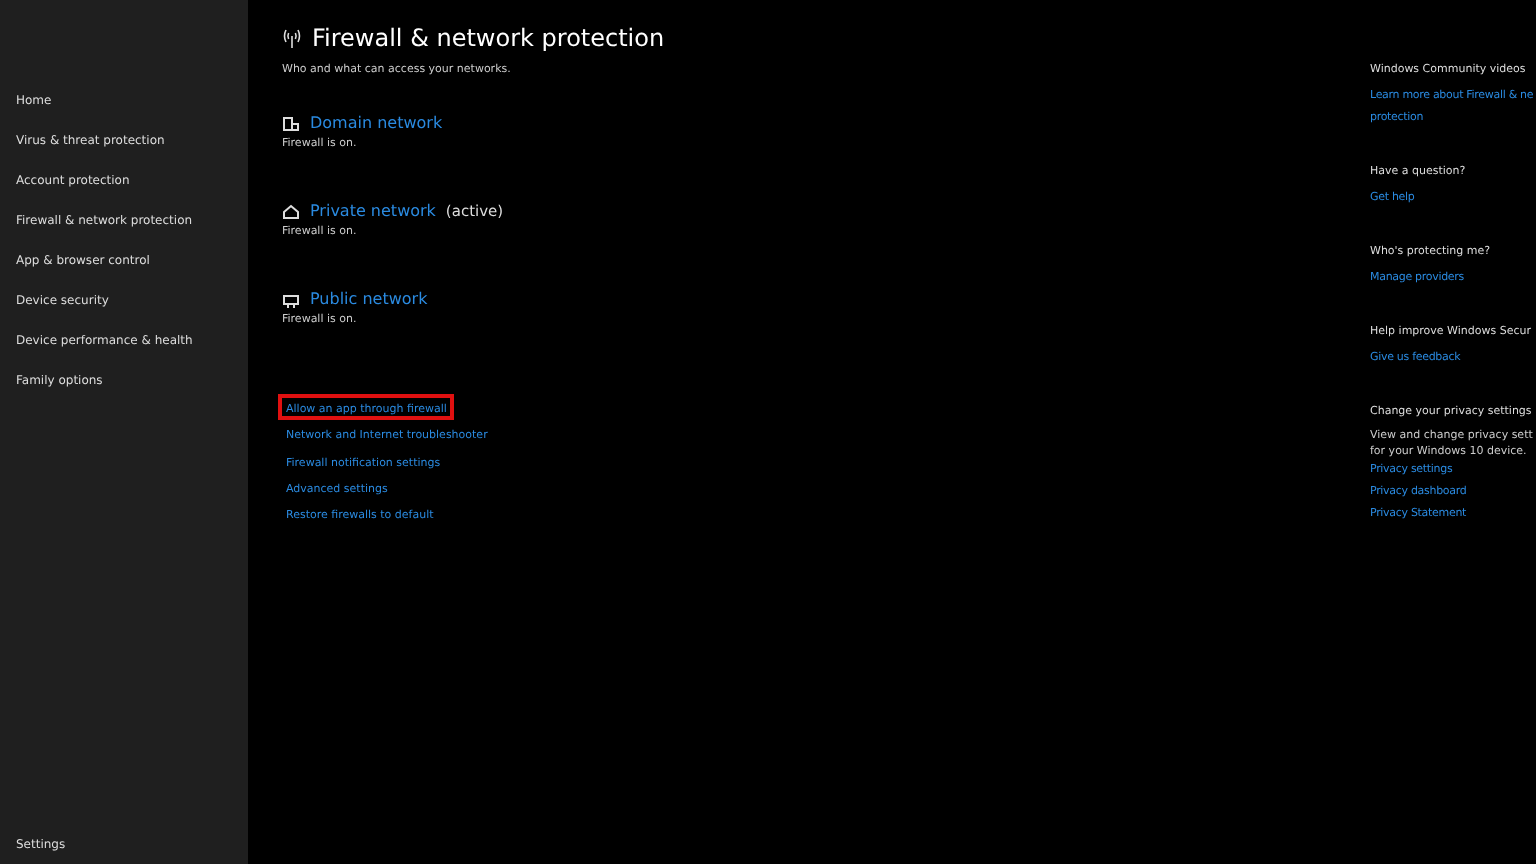 This screenshot has height=864, width=1536. What do you see at coordinates (291, 123) in the screenshot?
I see `building-icon` at bounding box center [291, 123].